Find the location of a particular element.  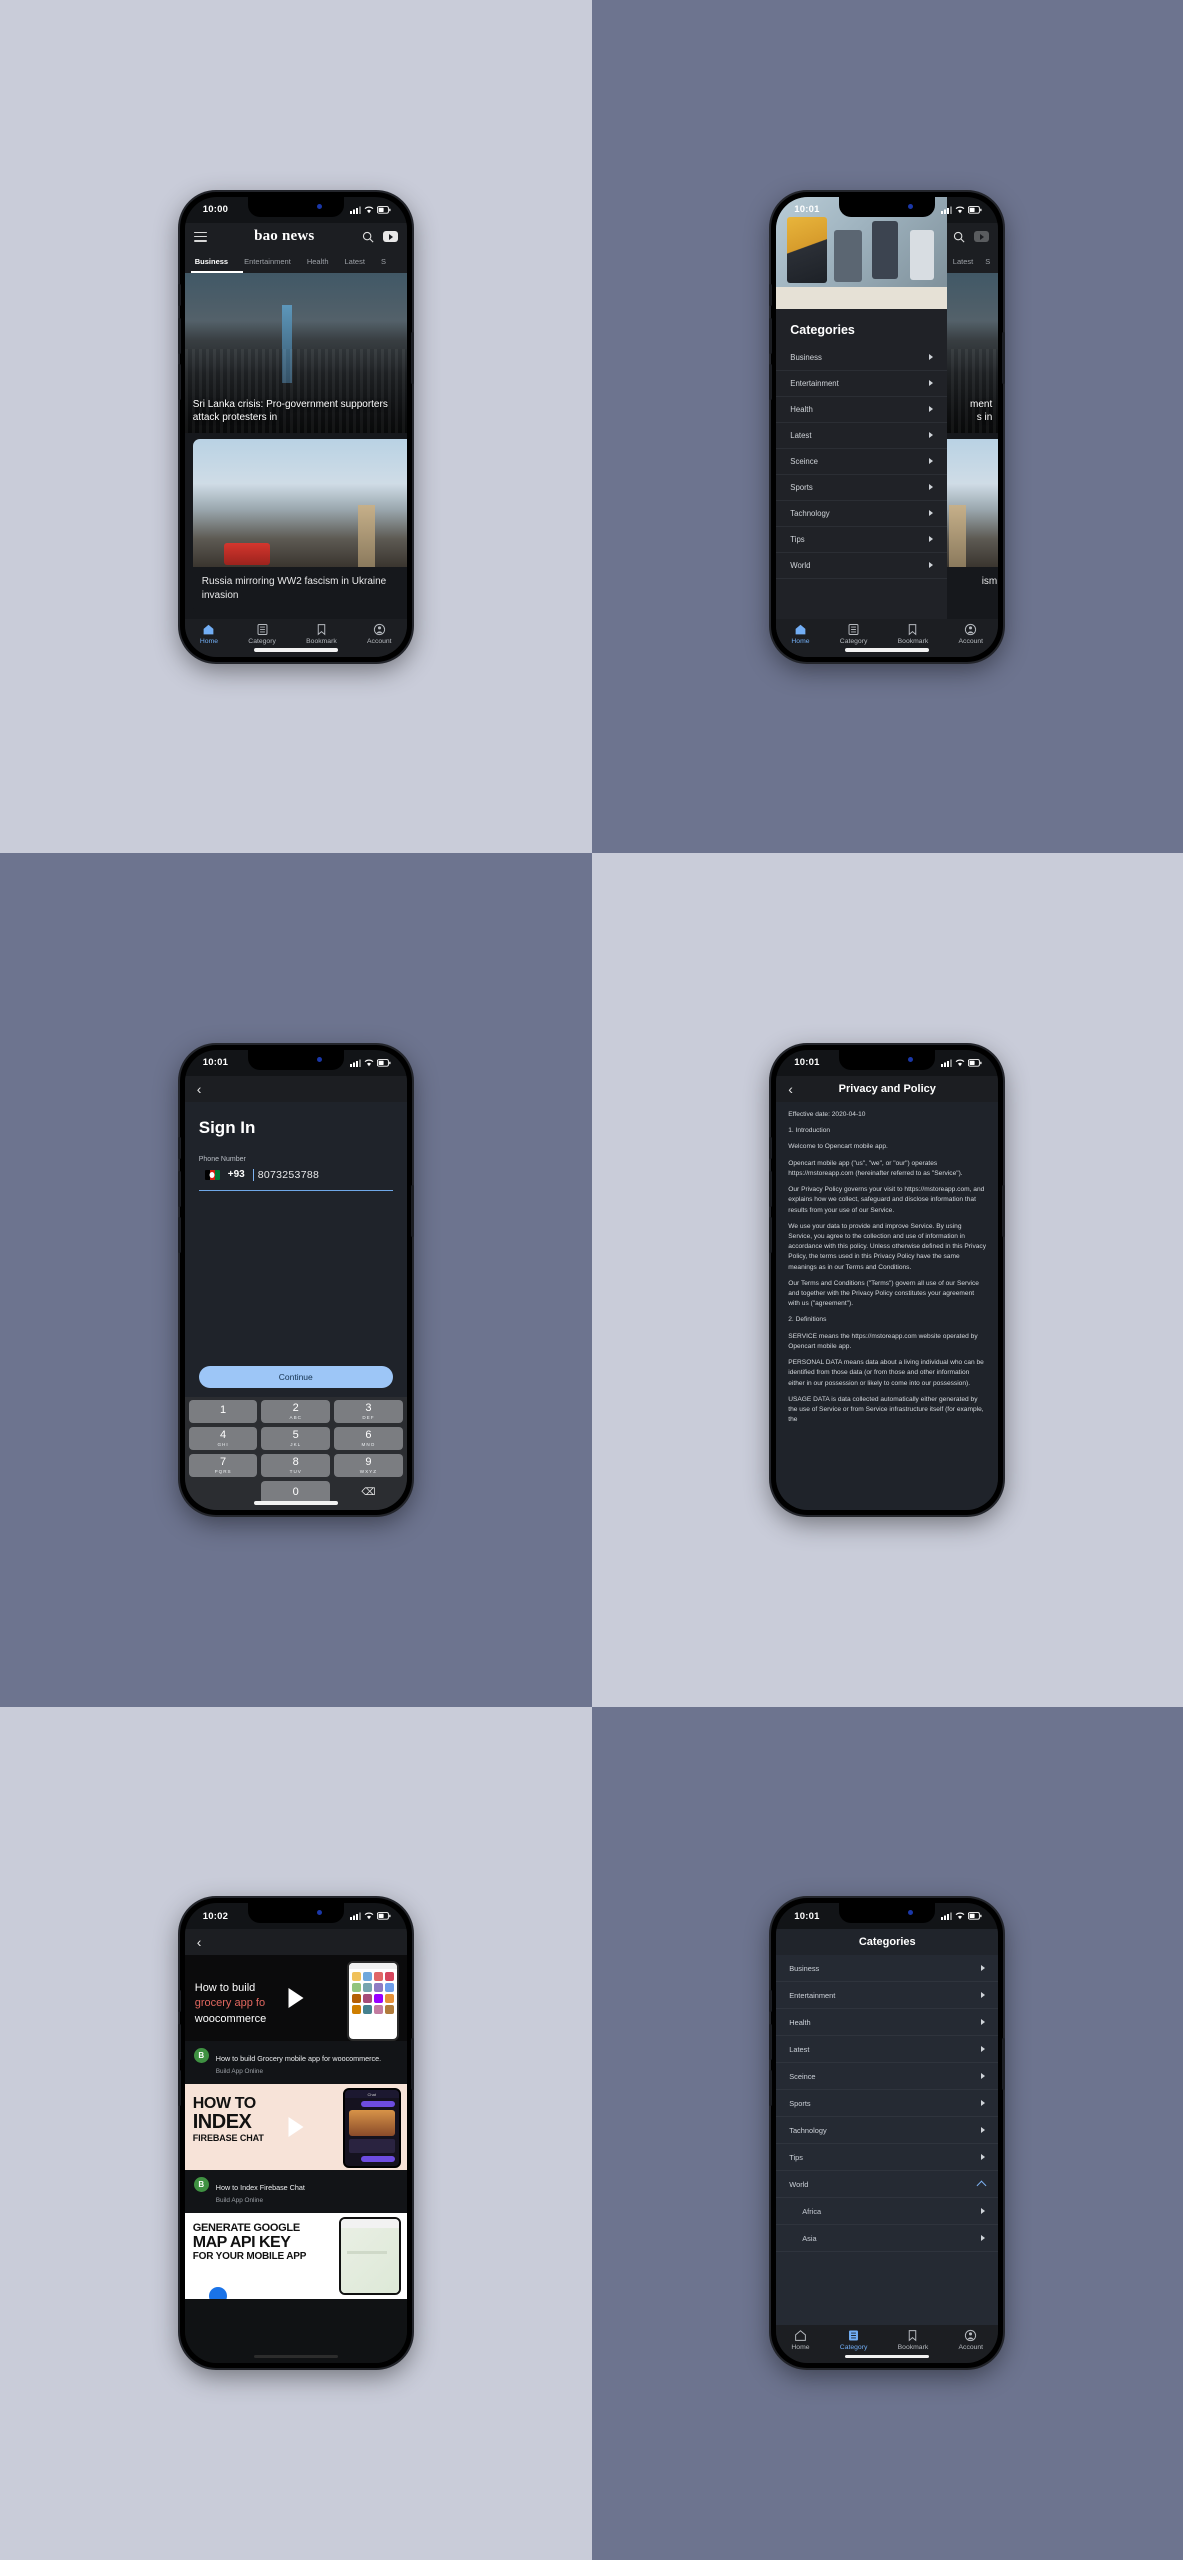

article-title-line2: s in is located at coordinates (984, 418).